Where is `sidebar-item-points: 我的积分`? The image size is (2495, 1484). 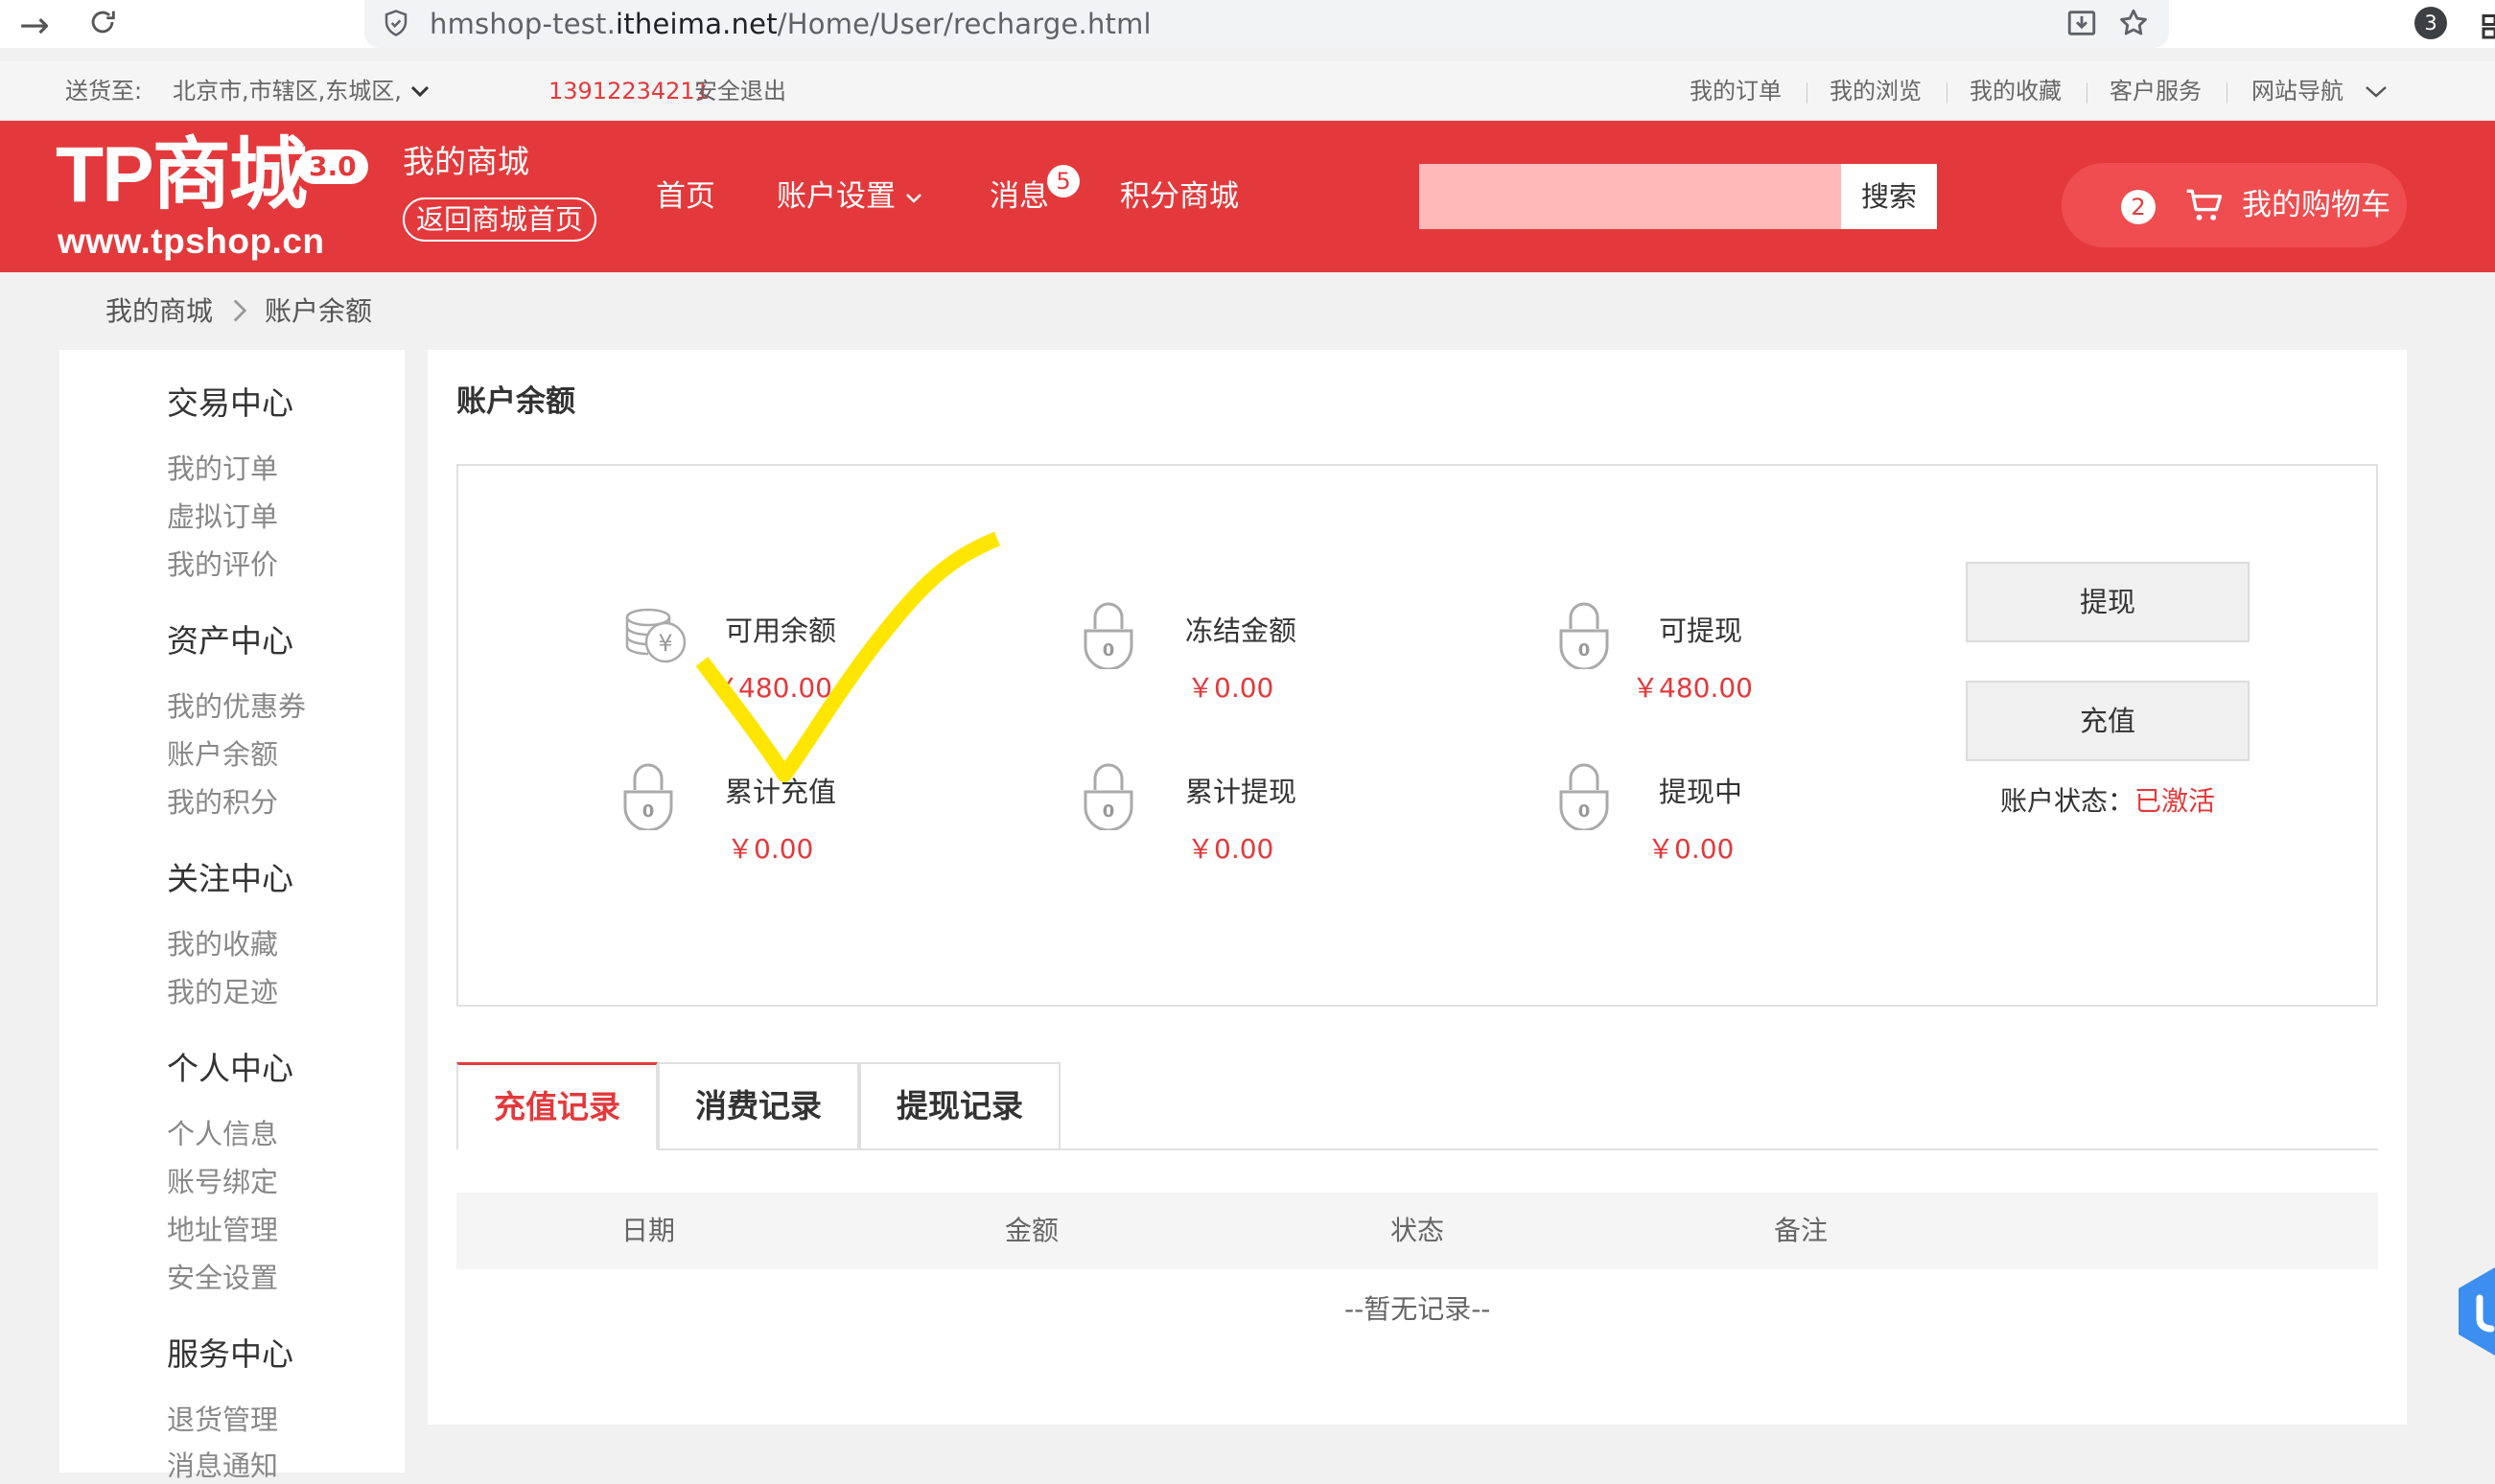 sidebar-item-points: 我的积分 is located at coordinates (222, 803).